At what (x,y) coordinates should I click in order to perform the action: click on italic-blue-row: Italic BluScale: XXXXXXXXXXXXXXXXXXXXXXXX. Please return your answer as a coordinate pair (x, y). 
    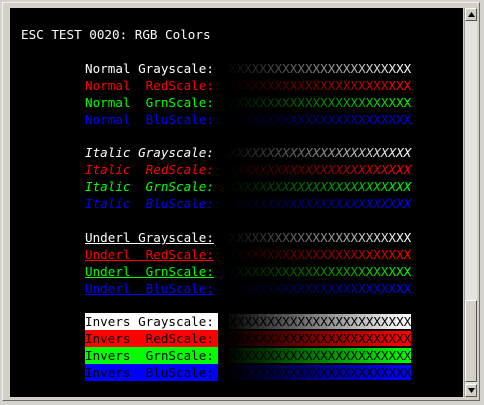
    Looking at the image, I should click on (236, 203).